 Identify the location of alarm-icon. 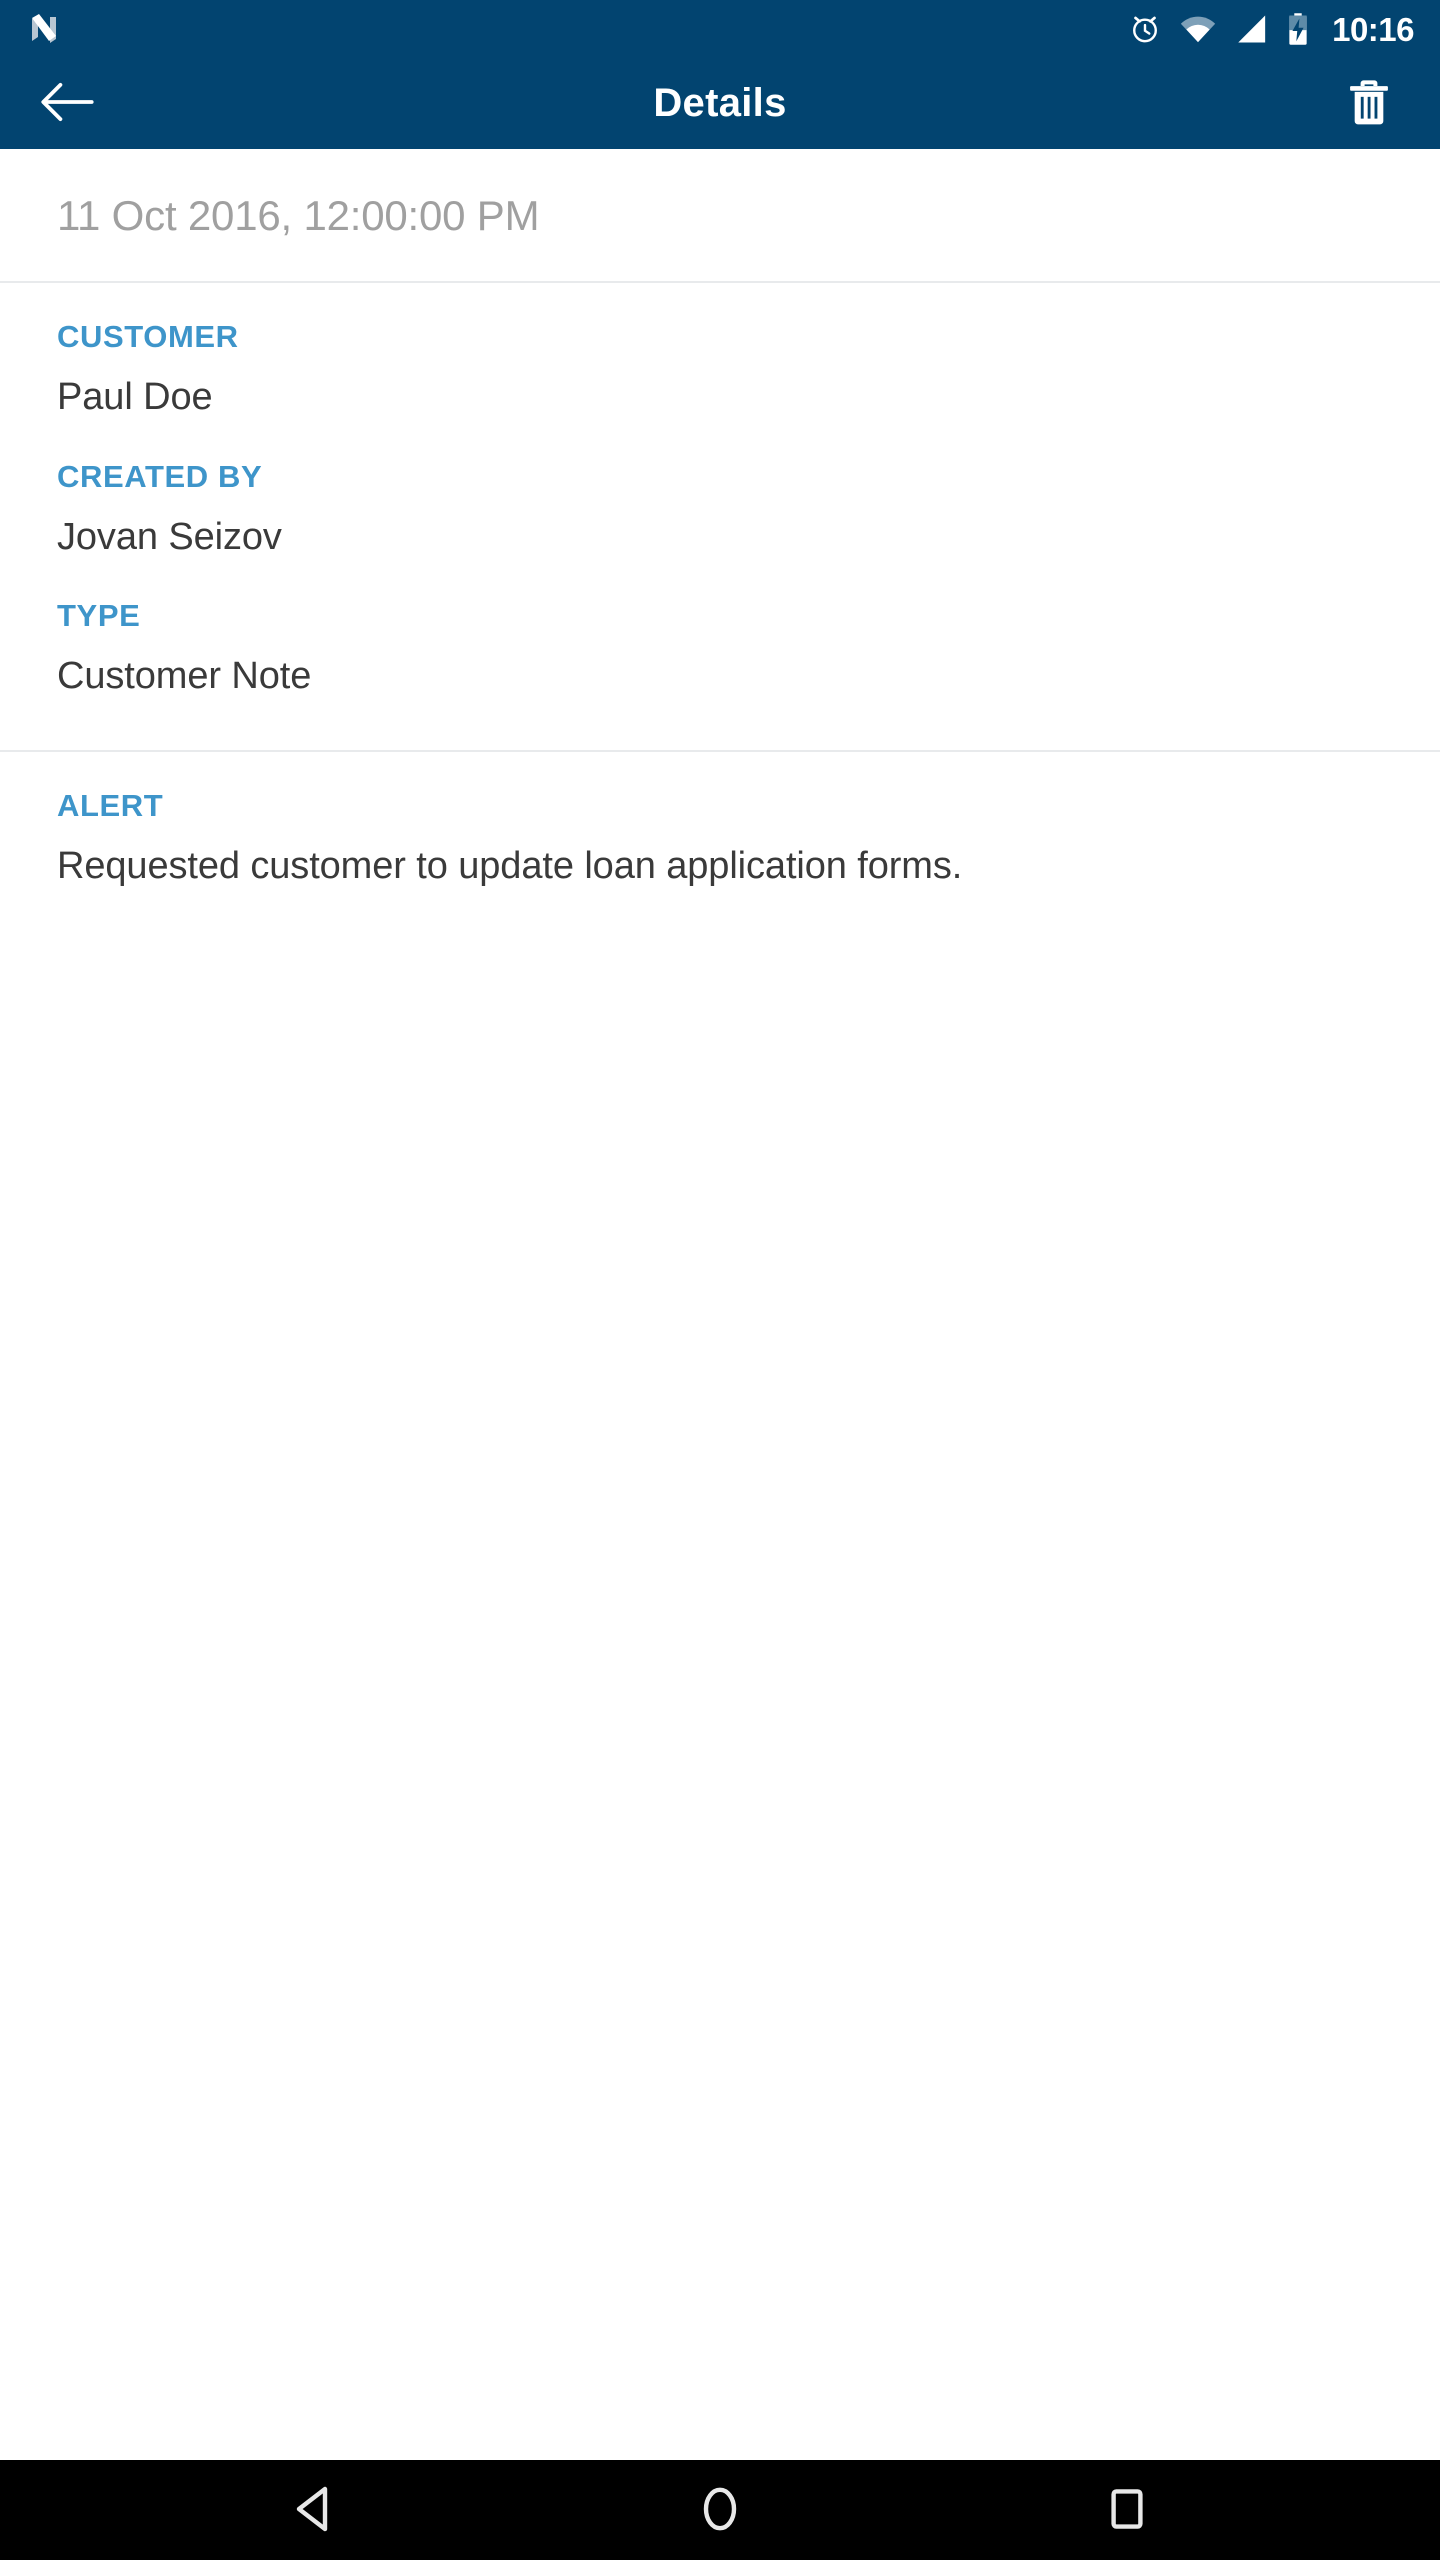
(1145, 29).